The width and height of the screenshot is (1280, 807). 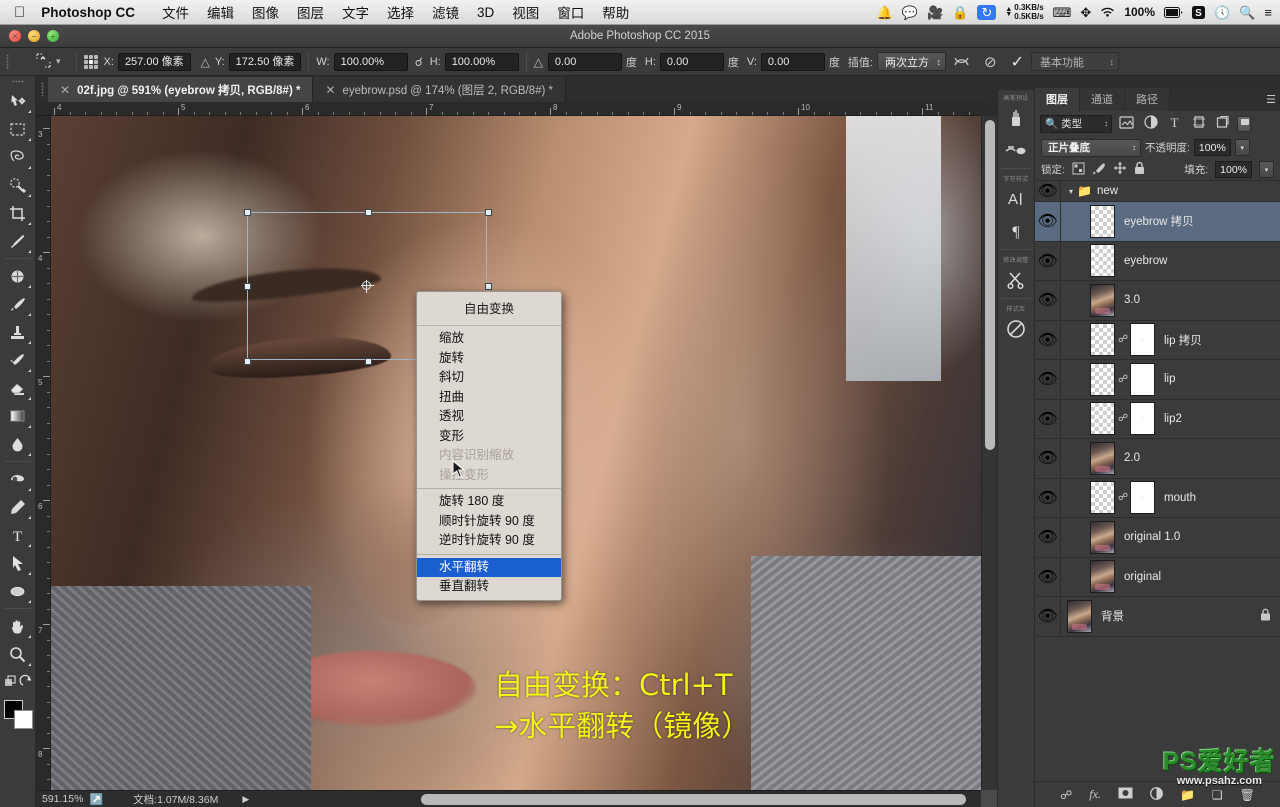 What do you see at coordinates (99, 799) in the screenshot?
I see `share-icon: ↗️` at bounding box center [99, 799].